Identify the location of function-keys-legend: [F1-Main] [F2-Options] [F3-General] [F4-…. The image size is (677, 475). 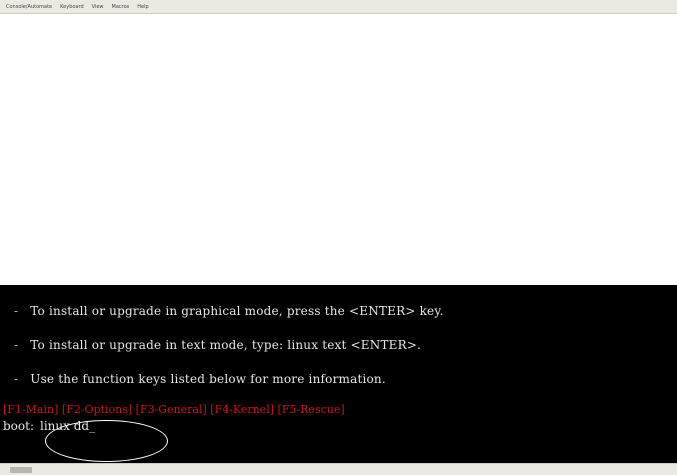
(174, 409).